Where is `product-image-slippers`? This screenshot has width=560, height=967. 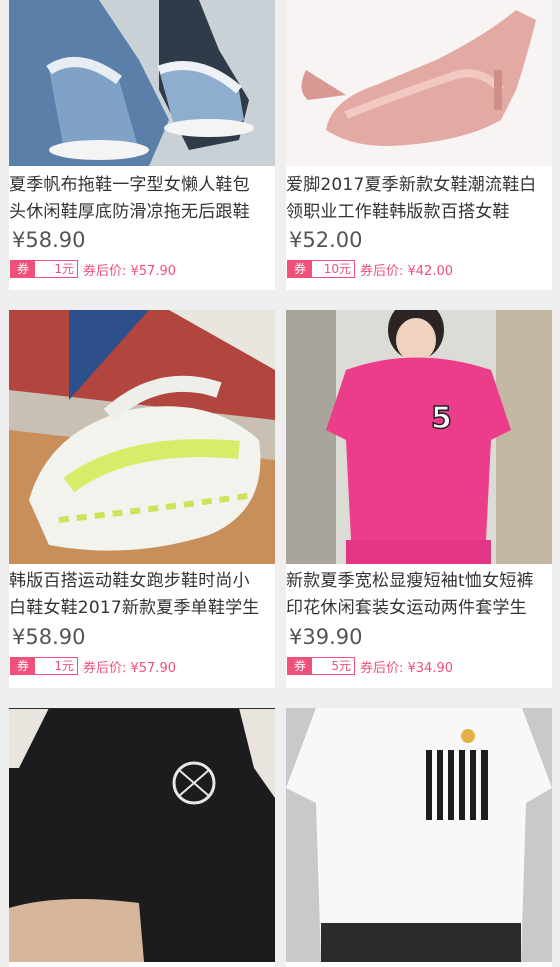 product-image-slippers is located at coordinates (142, 83).